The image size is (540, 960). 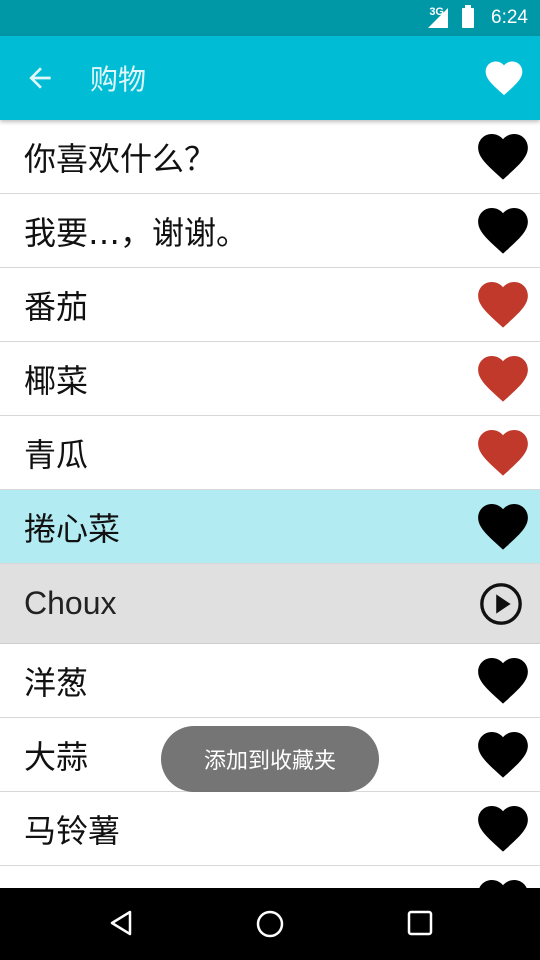 I want to click on list-item-label: 青瓜, so click(x=56, y=454).